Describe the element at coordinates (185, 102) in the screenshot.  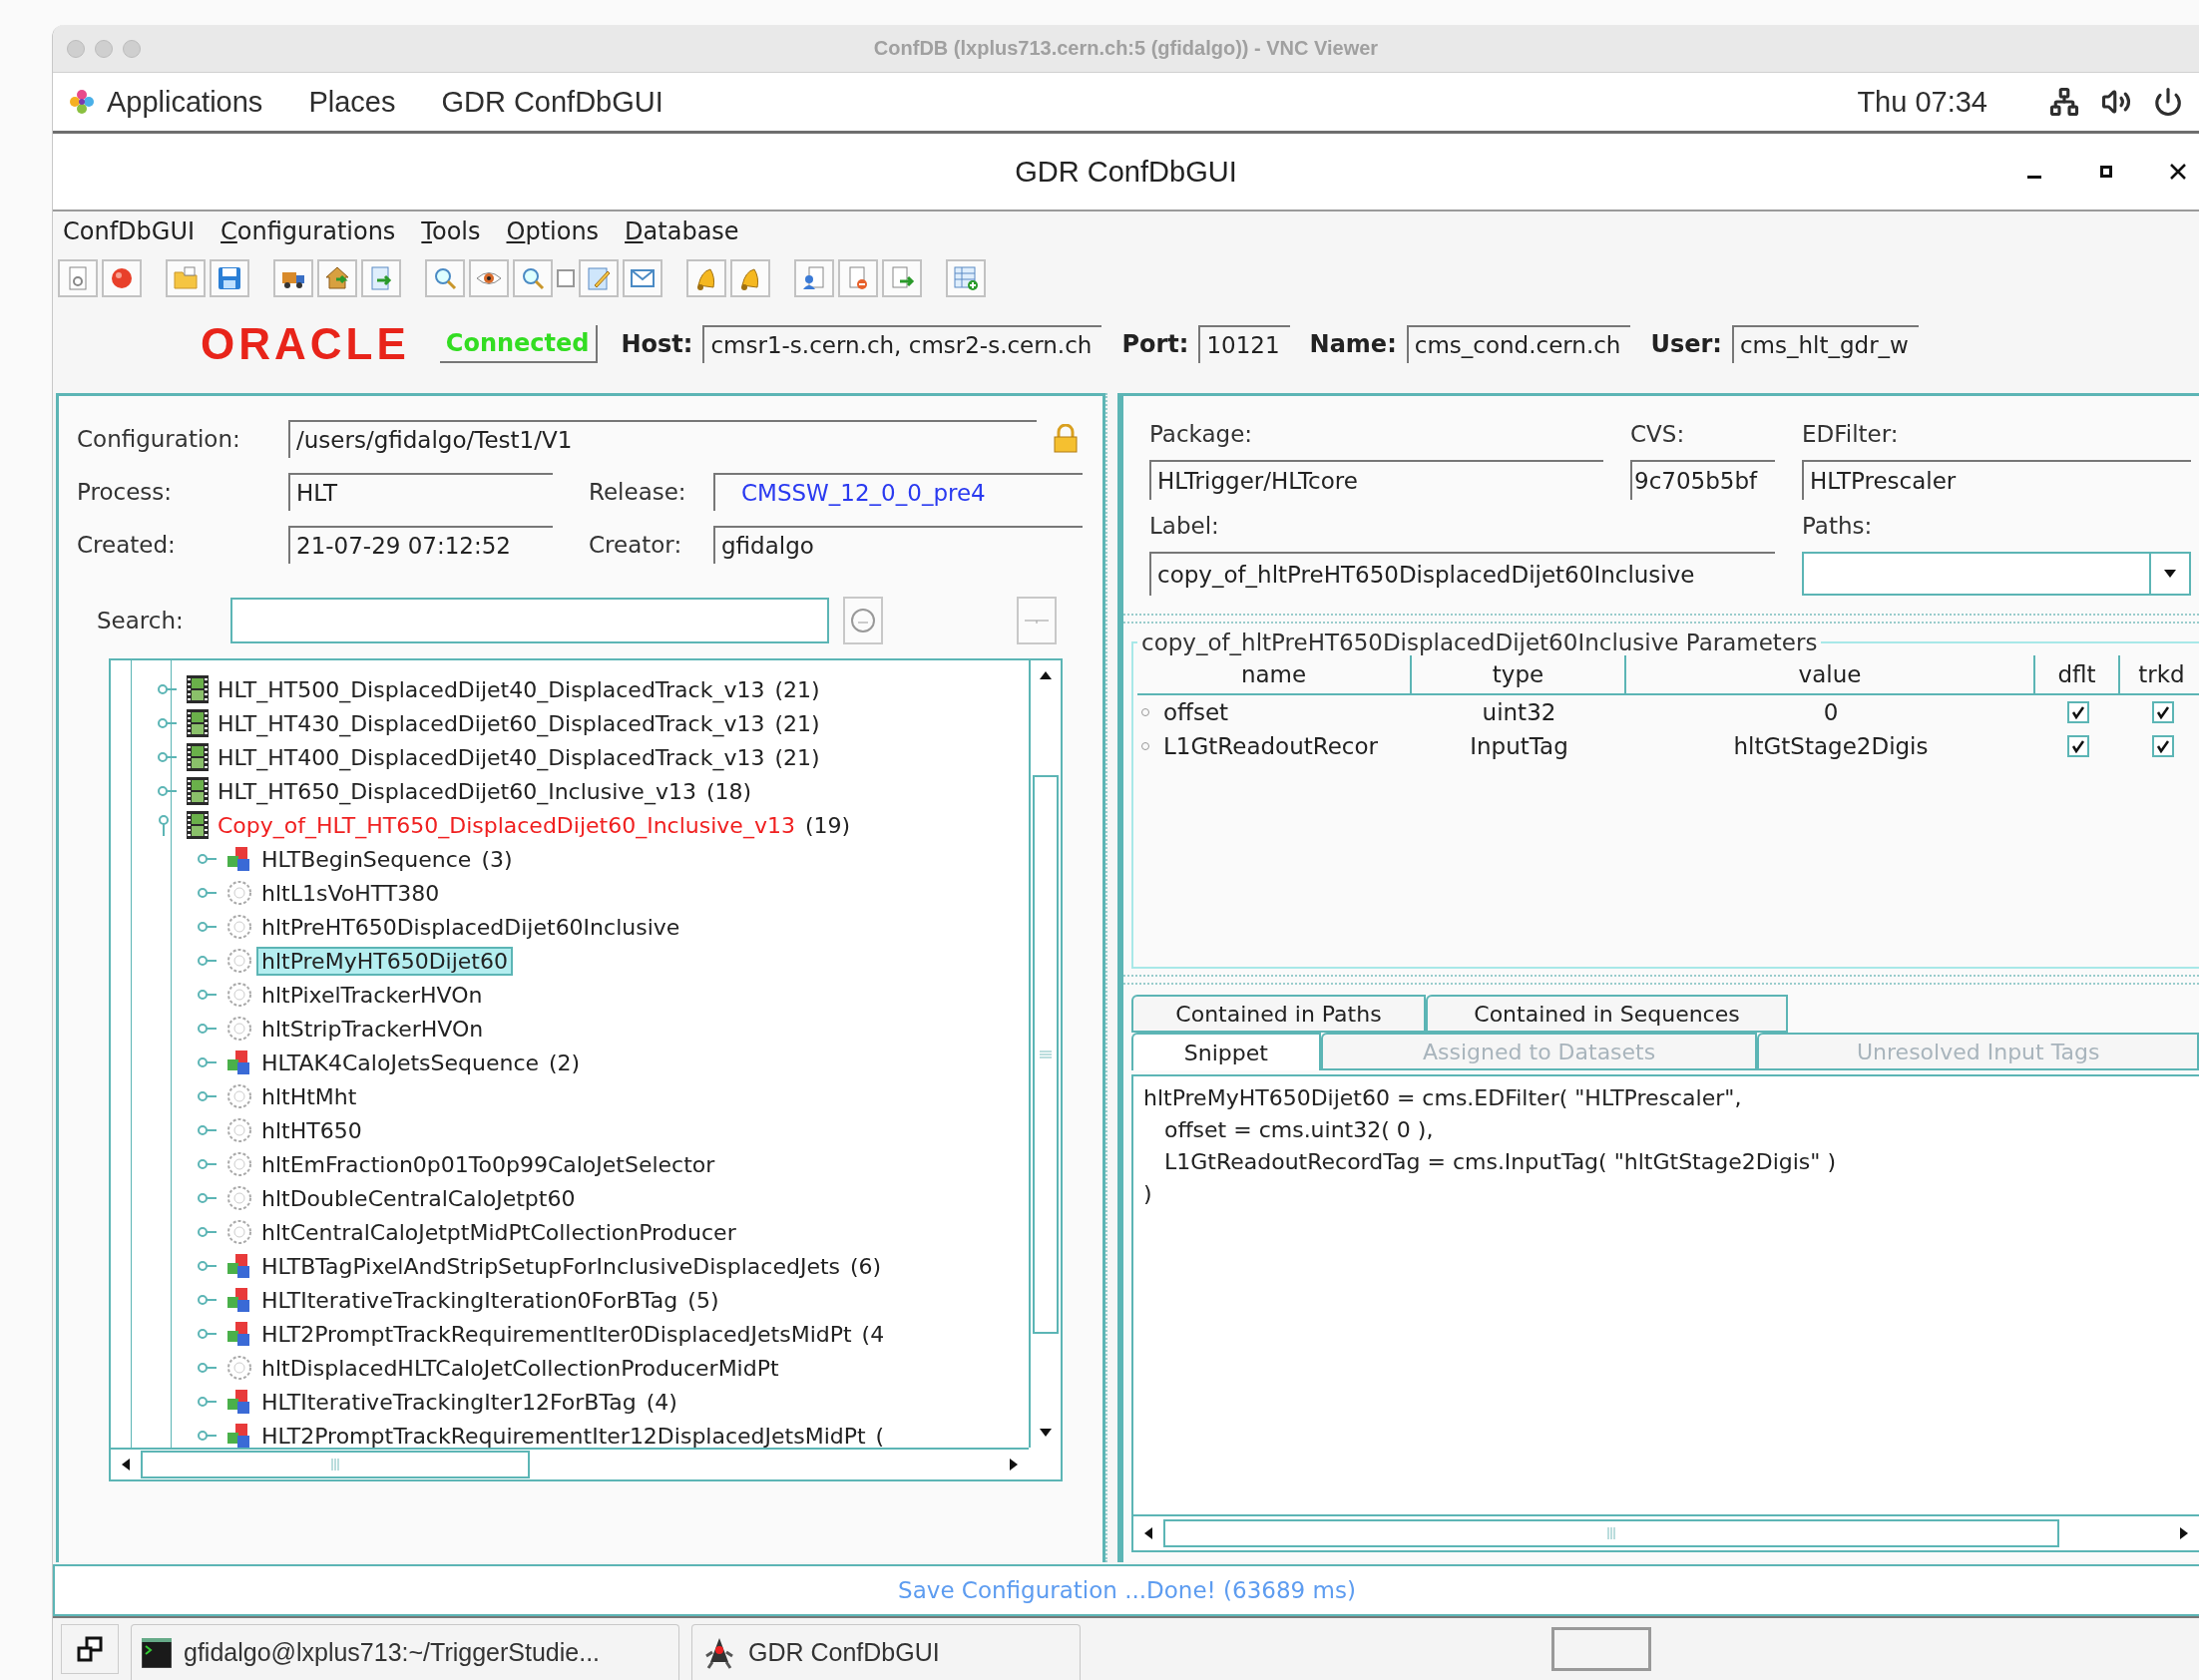
I see `top-bar-menu: Applications` at that location.